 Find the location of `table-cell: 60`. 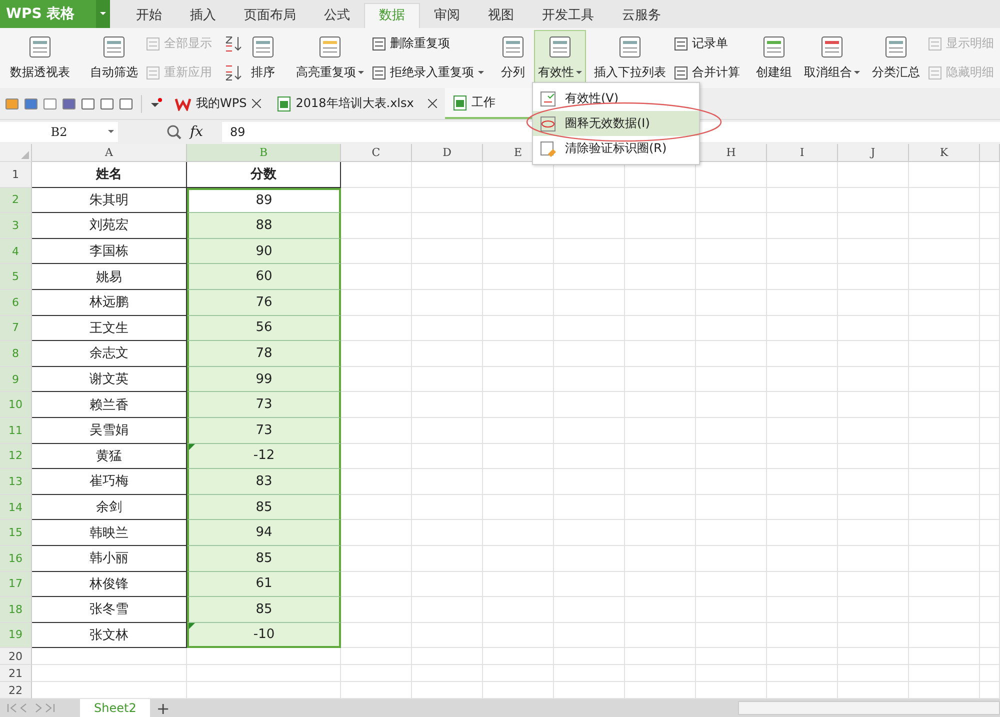

table-cell: 60 is located at coordinates (264, 277).